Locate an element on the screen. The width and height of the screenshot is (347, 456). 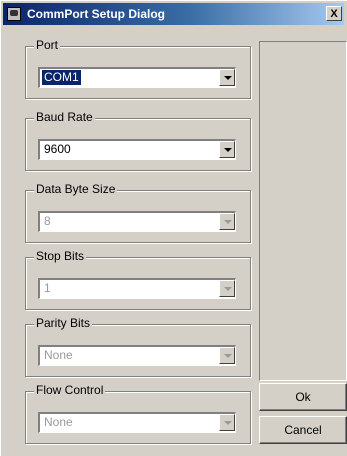
stop-bits-dropdown-button is located at coordinates (227, 288).